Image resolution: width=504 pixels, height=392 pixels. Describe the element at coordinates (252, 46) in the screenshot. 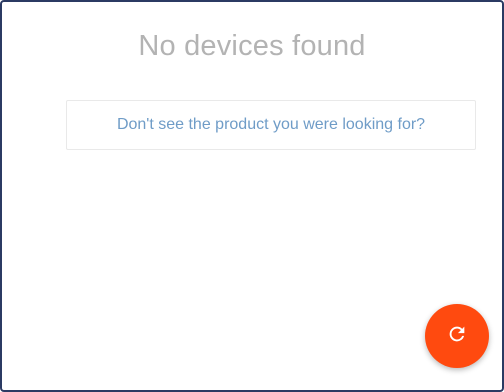

I see `no-devices-title: No devices found` at that location.